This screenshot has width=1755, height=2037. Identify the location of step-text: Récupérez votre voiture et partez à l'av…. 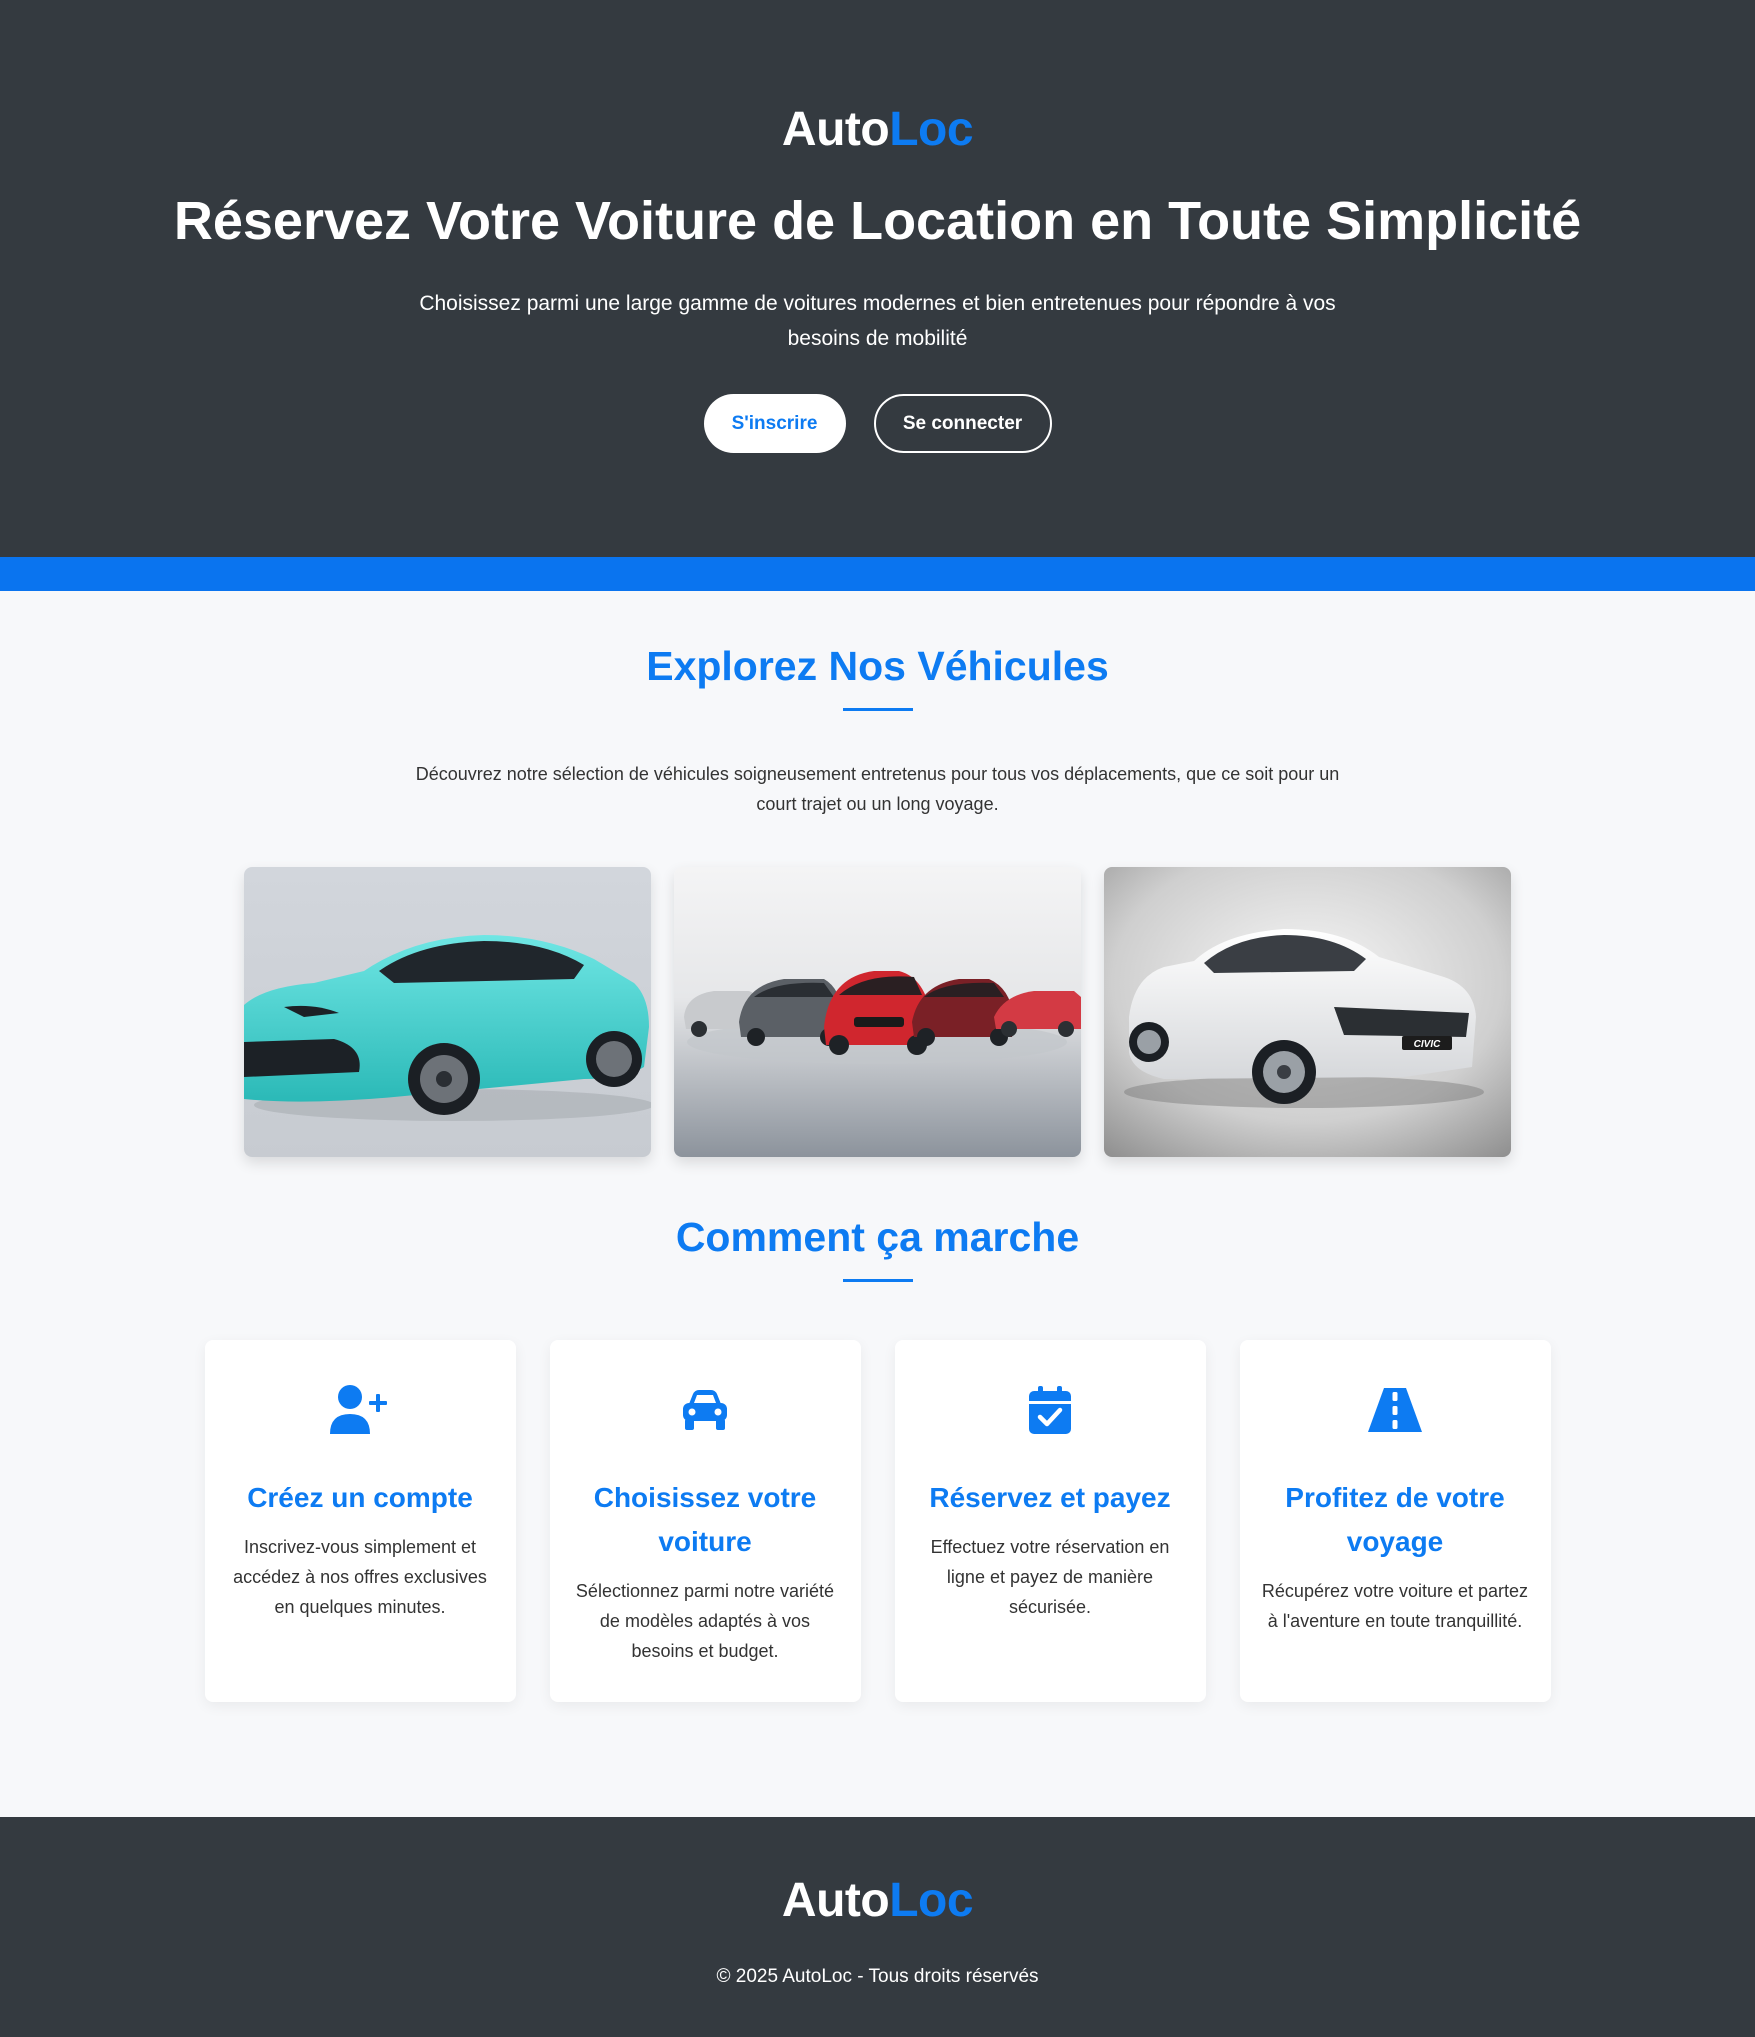
(1395, 1606).